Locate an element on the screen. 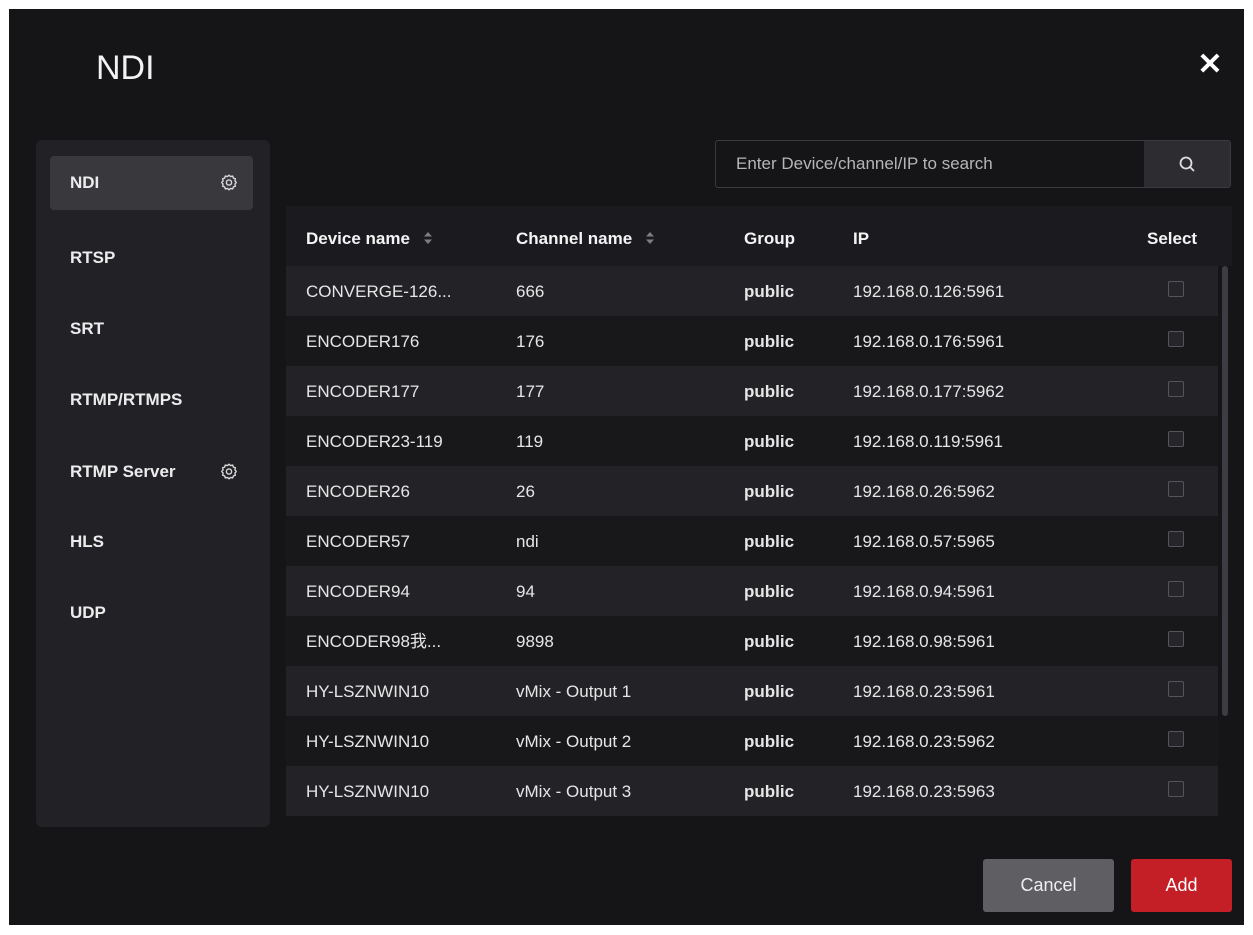 The width and height of the screenshot is (1253, 935). table-row: ENCODER98我... 9898 public 192.168.0.98:5961 is located at coordinates (752, 641).